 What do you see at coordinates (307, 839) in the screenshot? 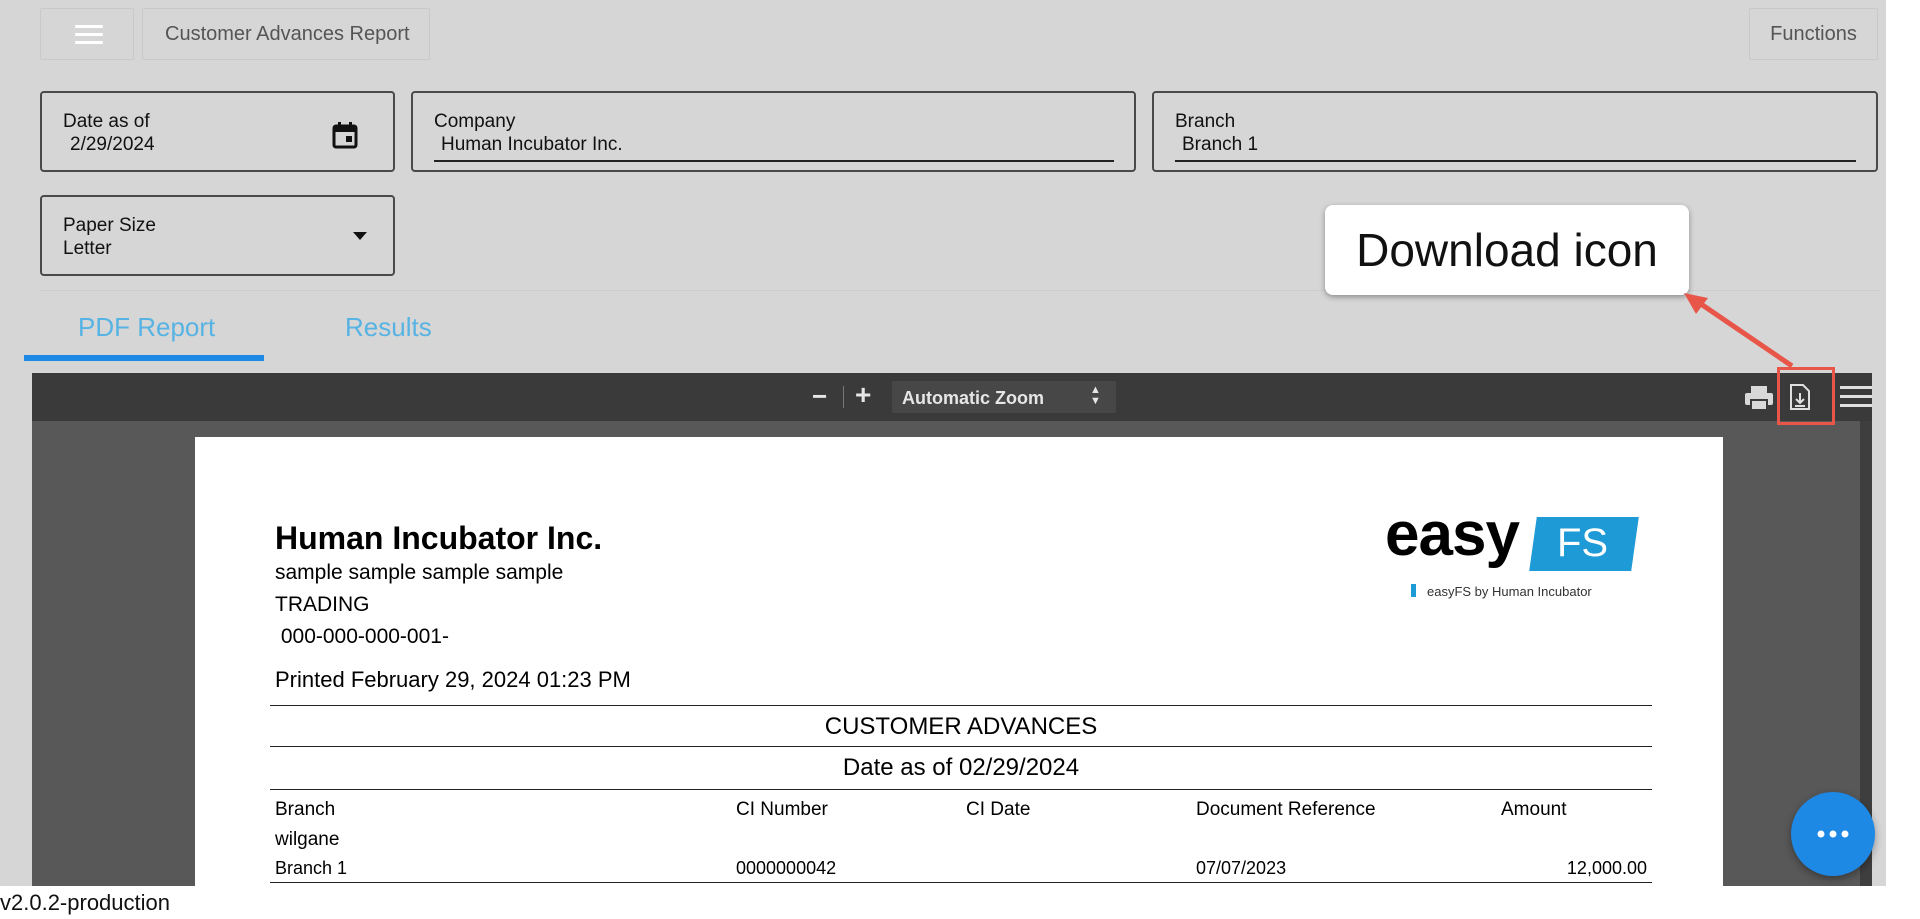
I see `group-label: wilgane` at bounding box center [307, 839].